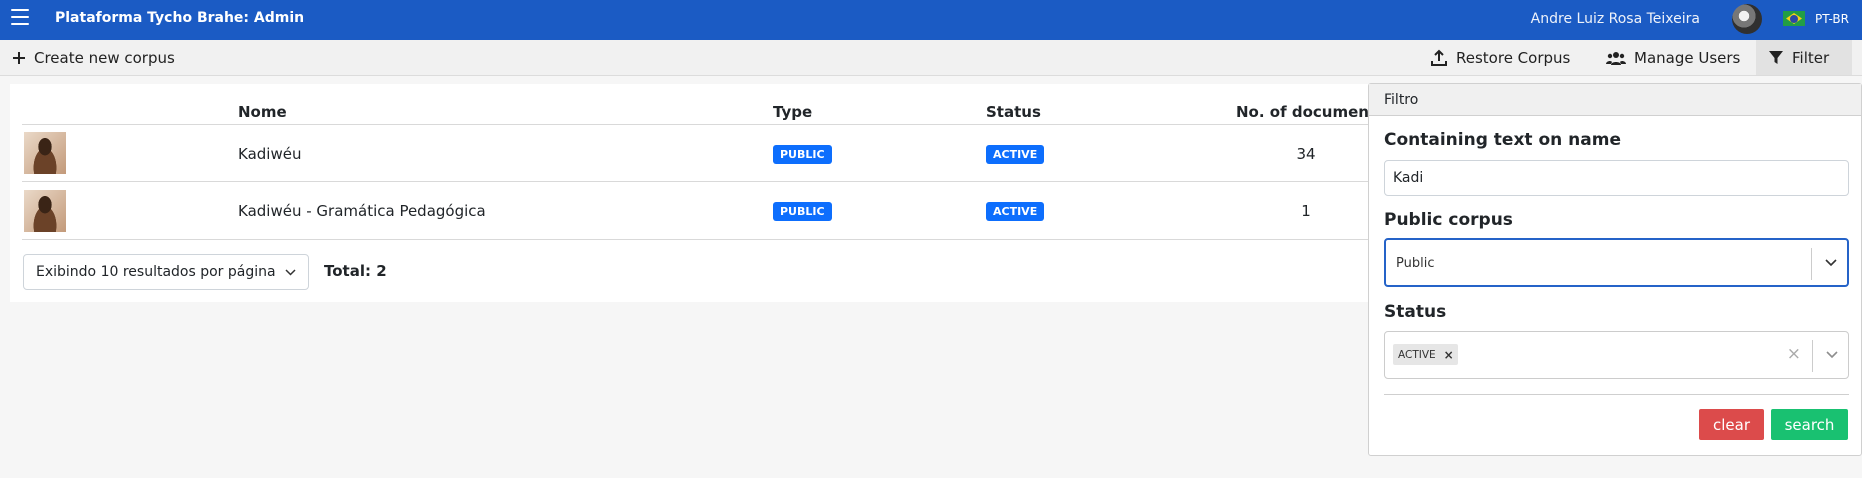  I want to click on restore-corpus-button: Restore Corpus, so click(1500, 57).